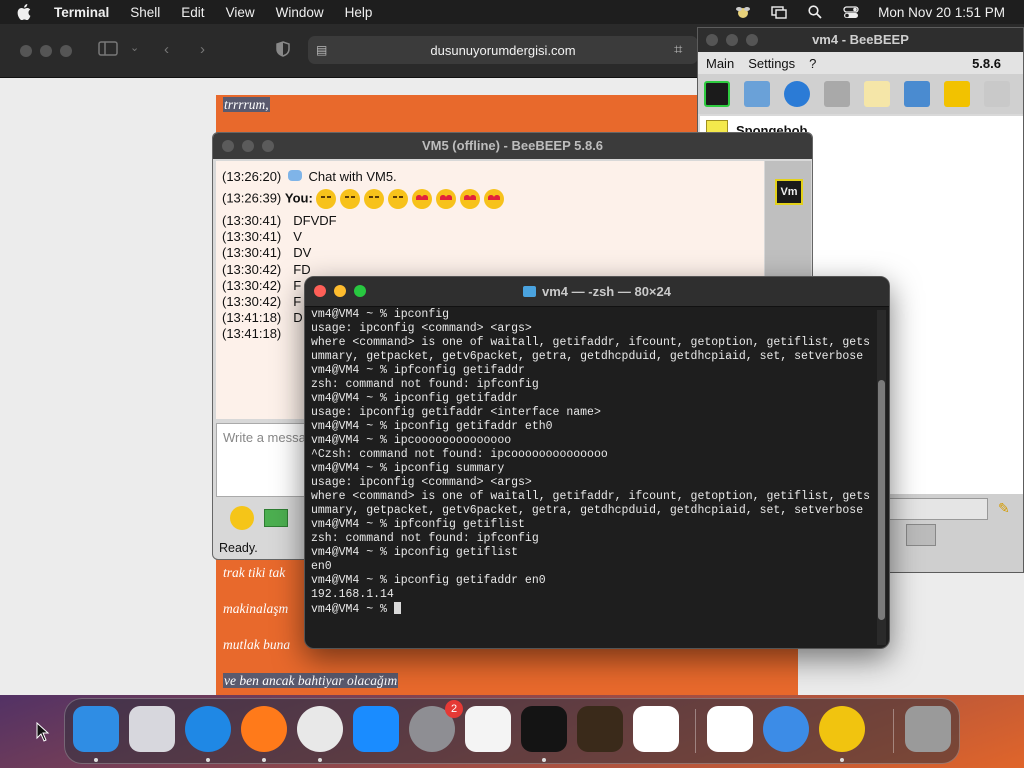 This screenshot has width=1024, height=768. Describe the element at coordinates (717, 94) in the screenshot. I see `vm-status-icon` at that location.